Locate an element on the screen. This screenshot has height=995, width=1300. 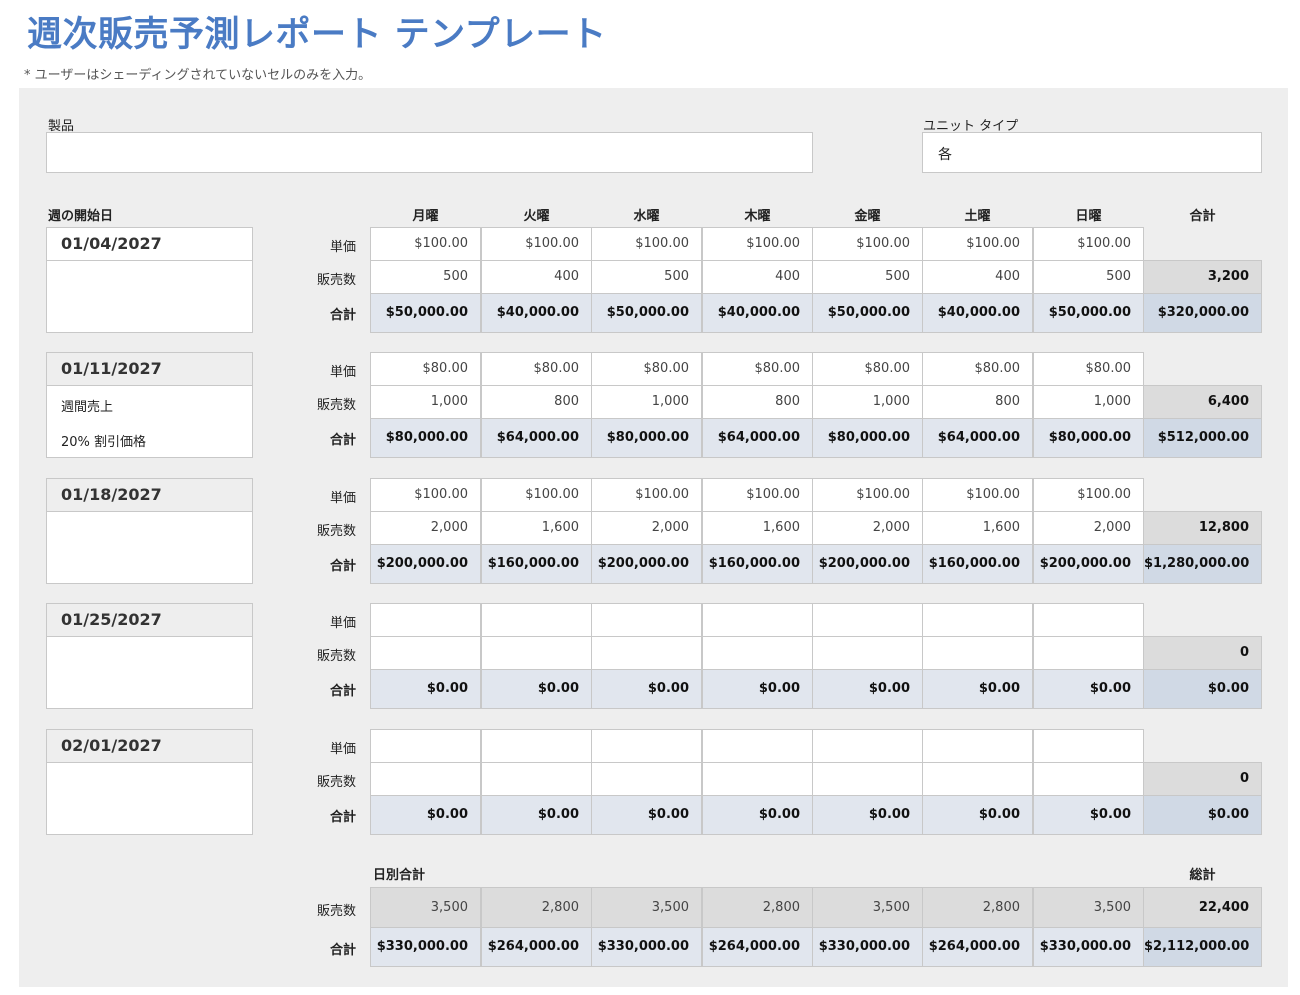
week-start-date: 01/11/2027 is located at coordinates (149, 369).